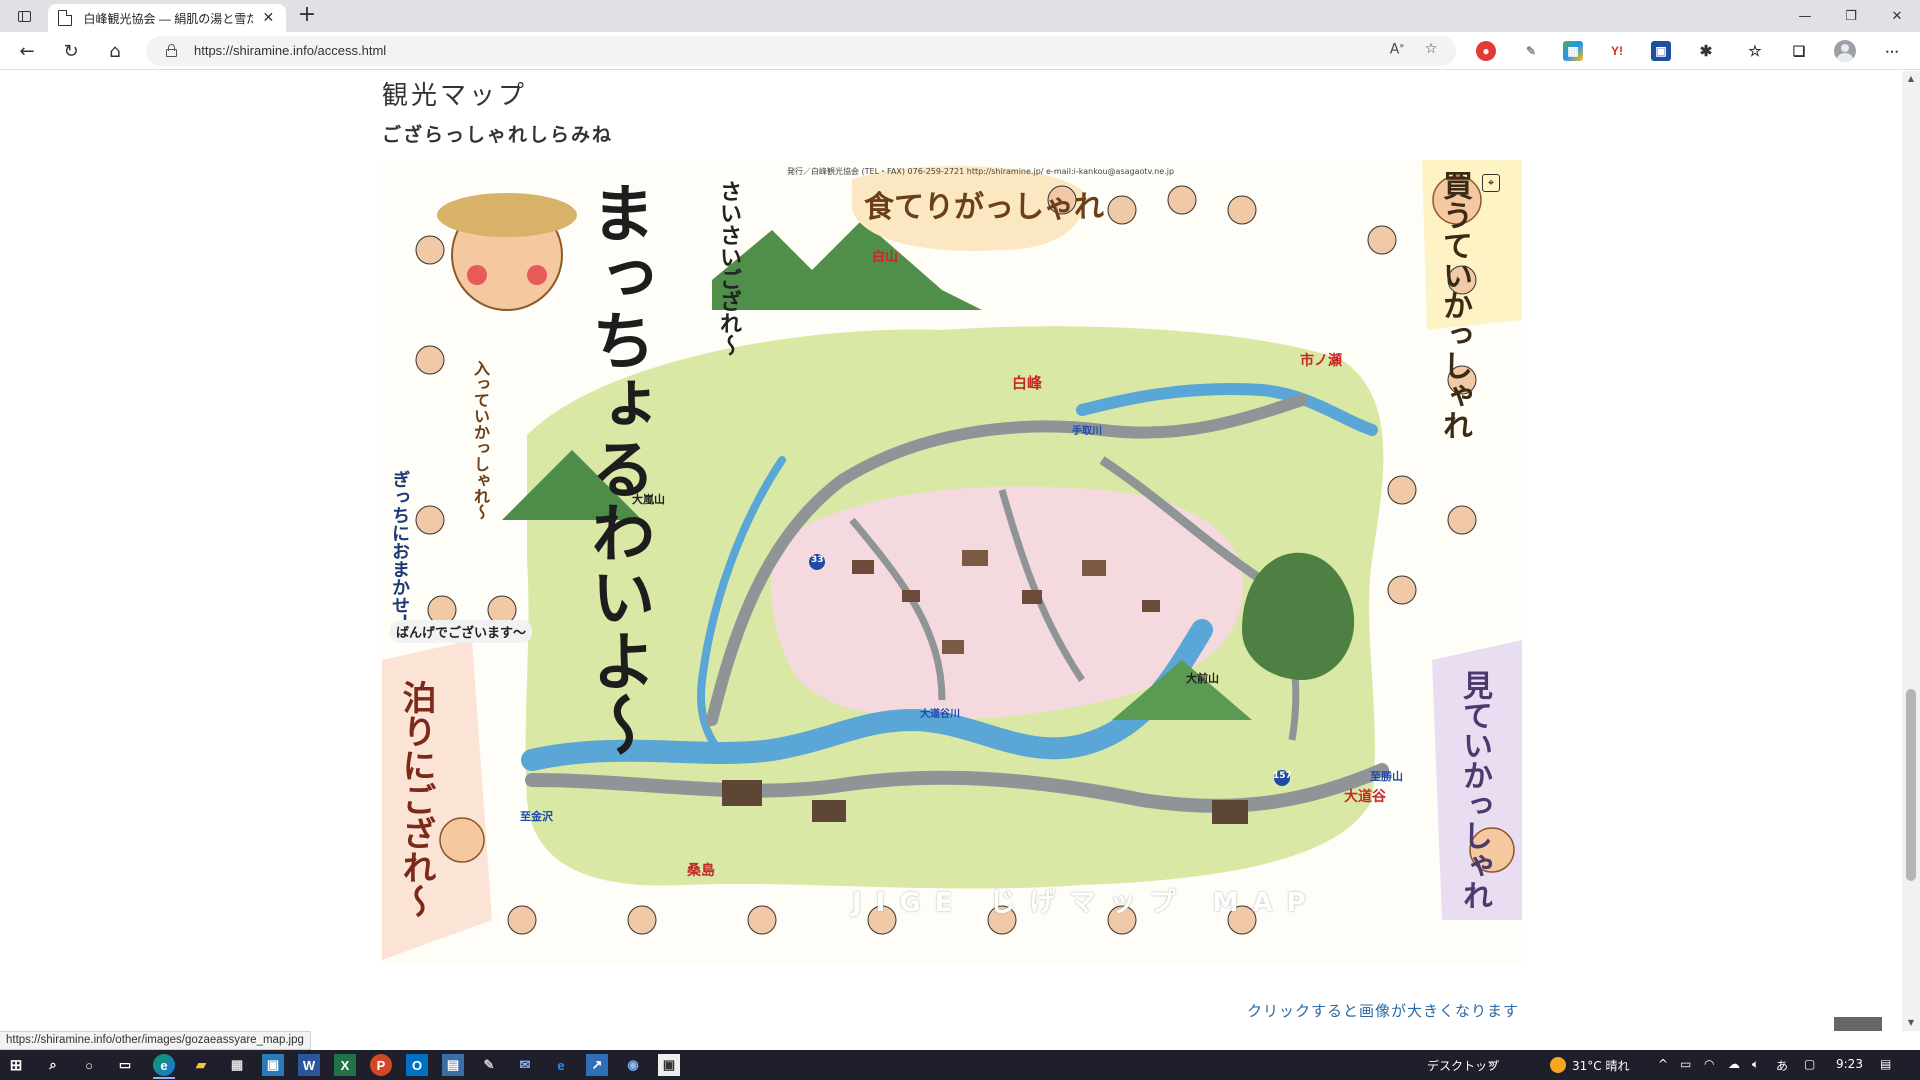  What do you see at coordinates (27, 51) in the screenshot?
I see `back-button: ←` at bounding box center [27, 51].